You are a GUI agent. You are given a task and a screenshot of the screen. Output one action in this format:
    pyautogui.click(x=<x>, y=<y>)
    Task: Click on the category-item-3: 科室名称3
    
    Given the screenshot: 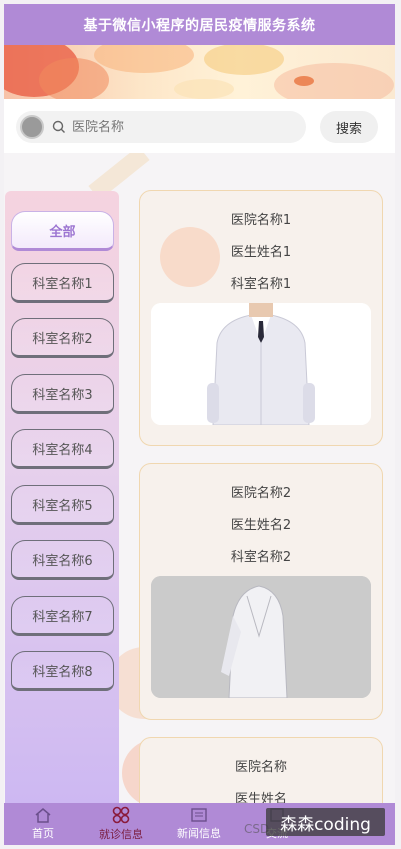 What is the action you would take?
    pyautogui.click(x=62, y=394)
    